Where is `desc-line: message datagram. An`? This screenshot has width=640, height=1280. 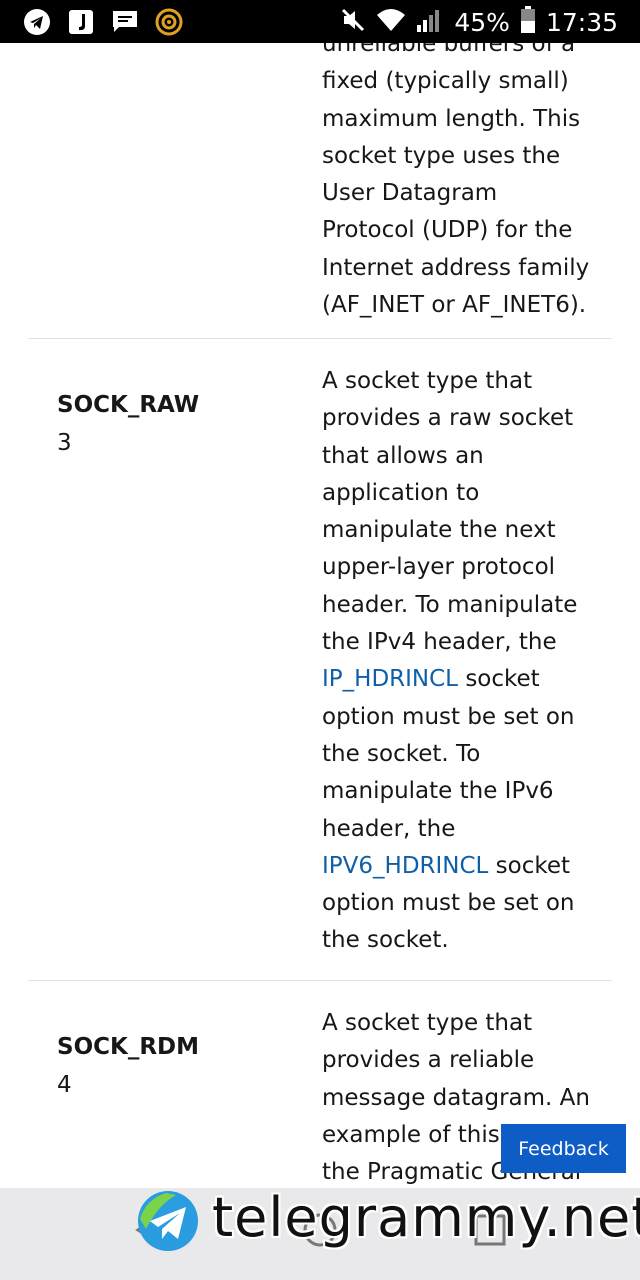
desc-line: message datagram. An is located at coordinates (456, 1097).